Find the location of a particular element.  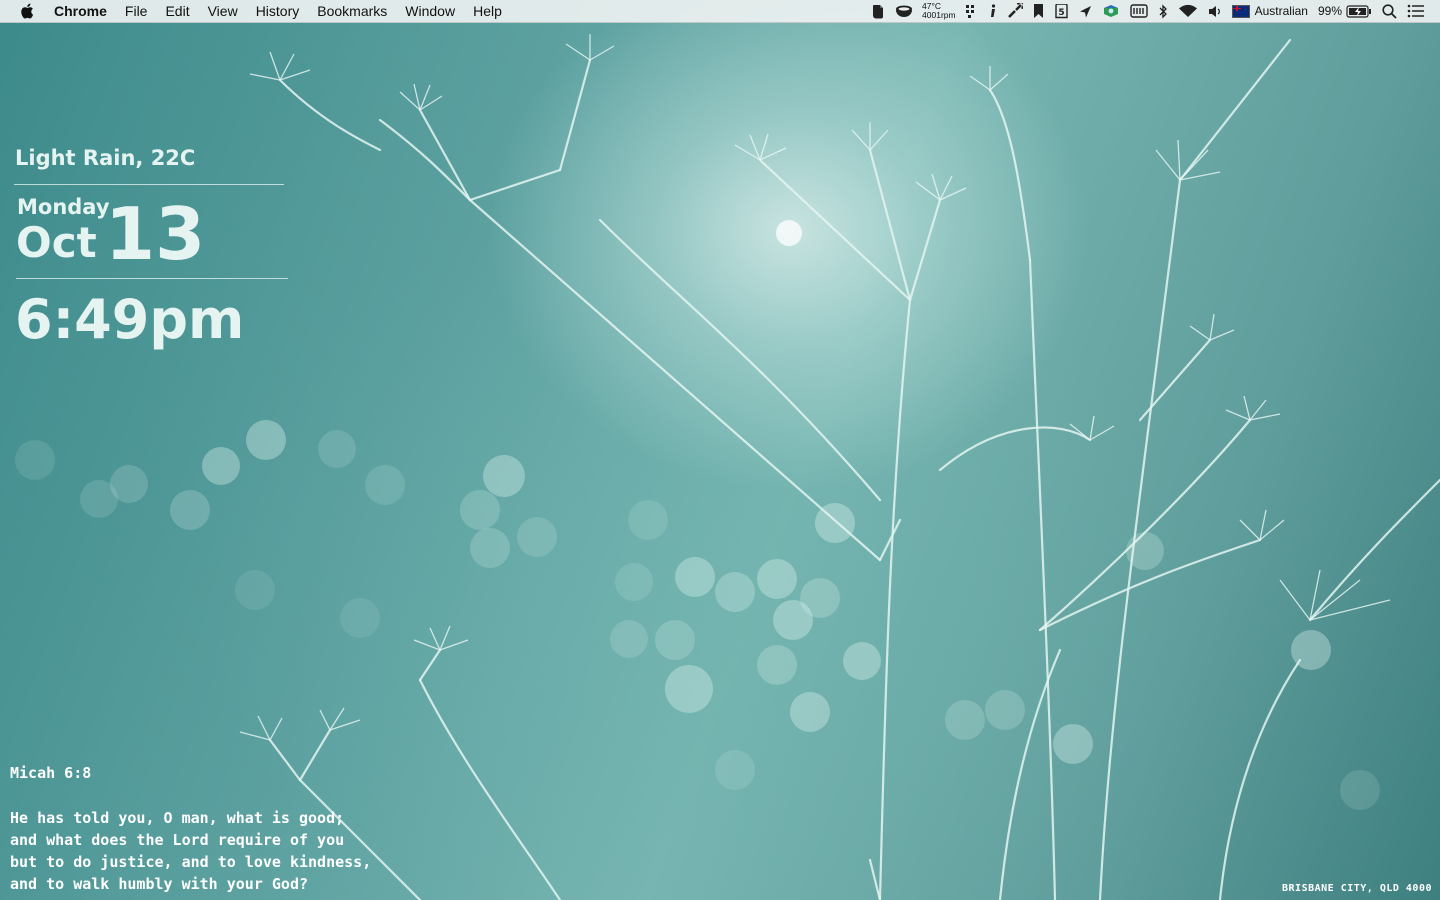

menu-view: View is located at coordinates (223, 11).